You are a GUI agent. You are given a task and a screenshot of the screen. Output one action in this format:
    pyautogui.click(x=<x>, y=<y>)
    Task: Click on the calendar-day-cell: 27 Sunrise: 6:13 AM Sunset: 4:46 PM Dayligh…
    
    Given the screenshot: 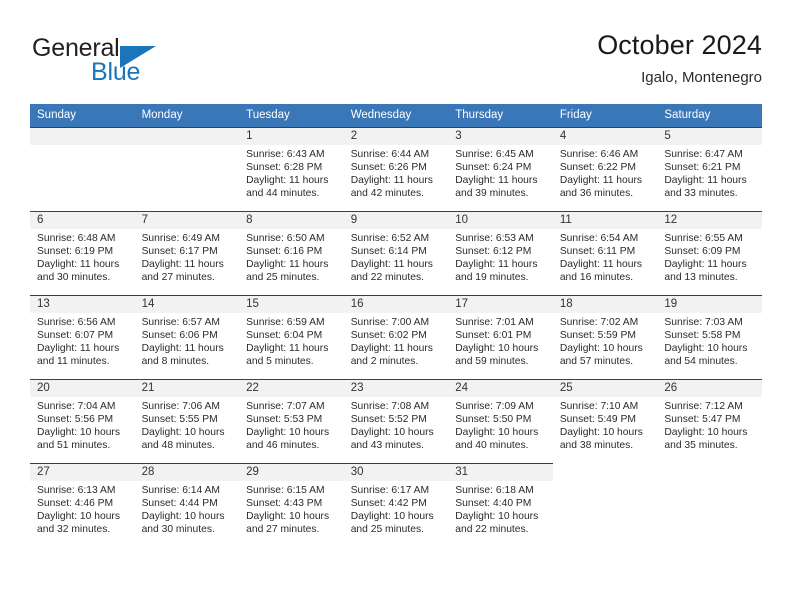 What is the action you would take?
    pyautogui.click(x=82, y=505)
    